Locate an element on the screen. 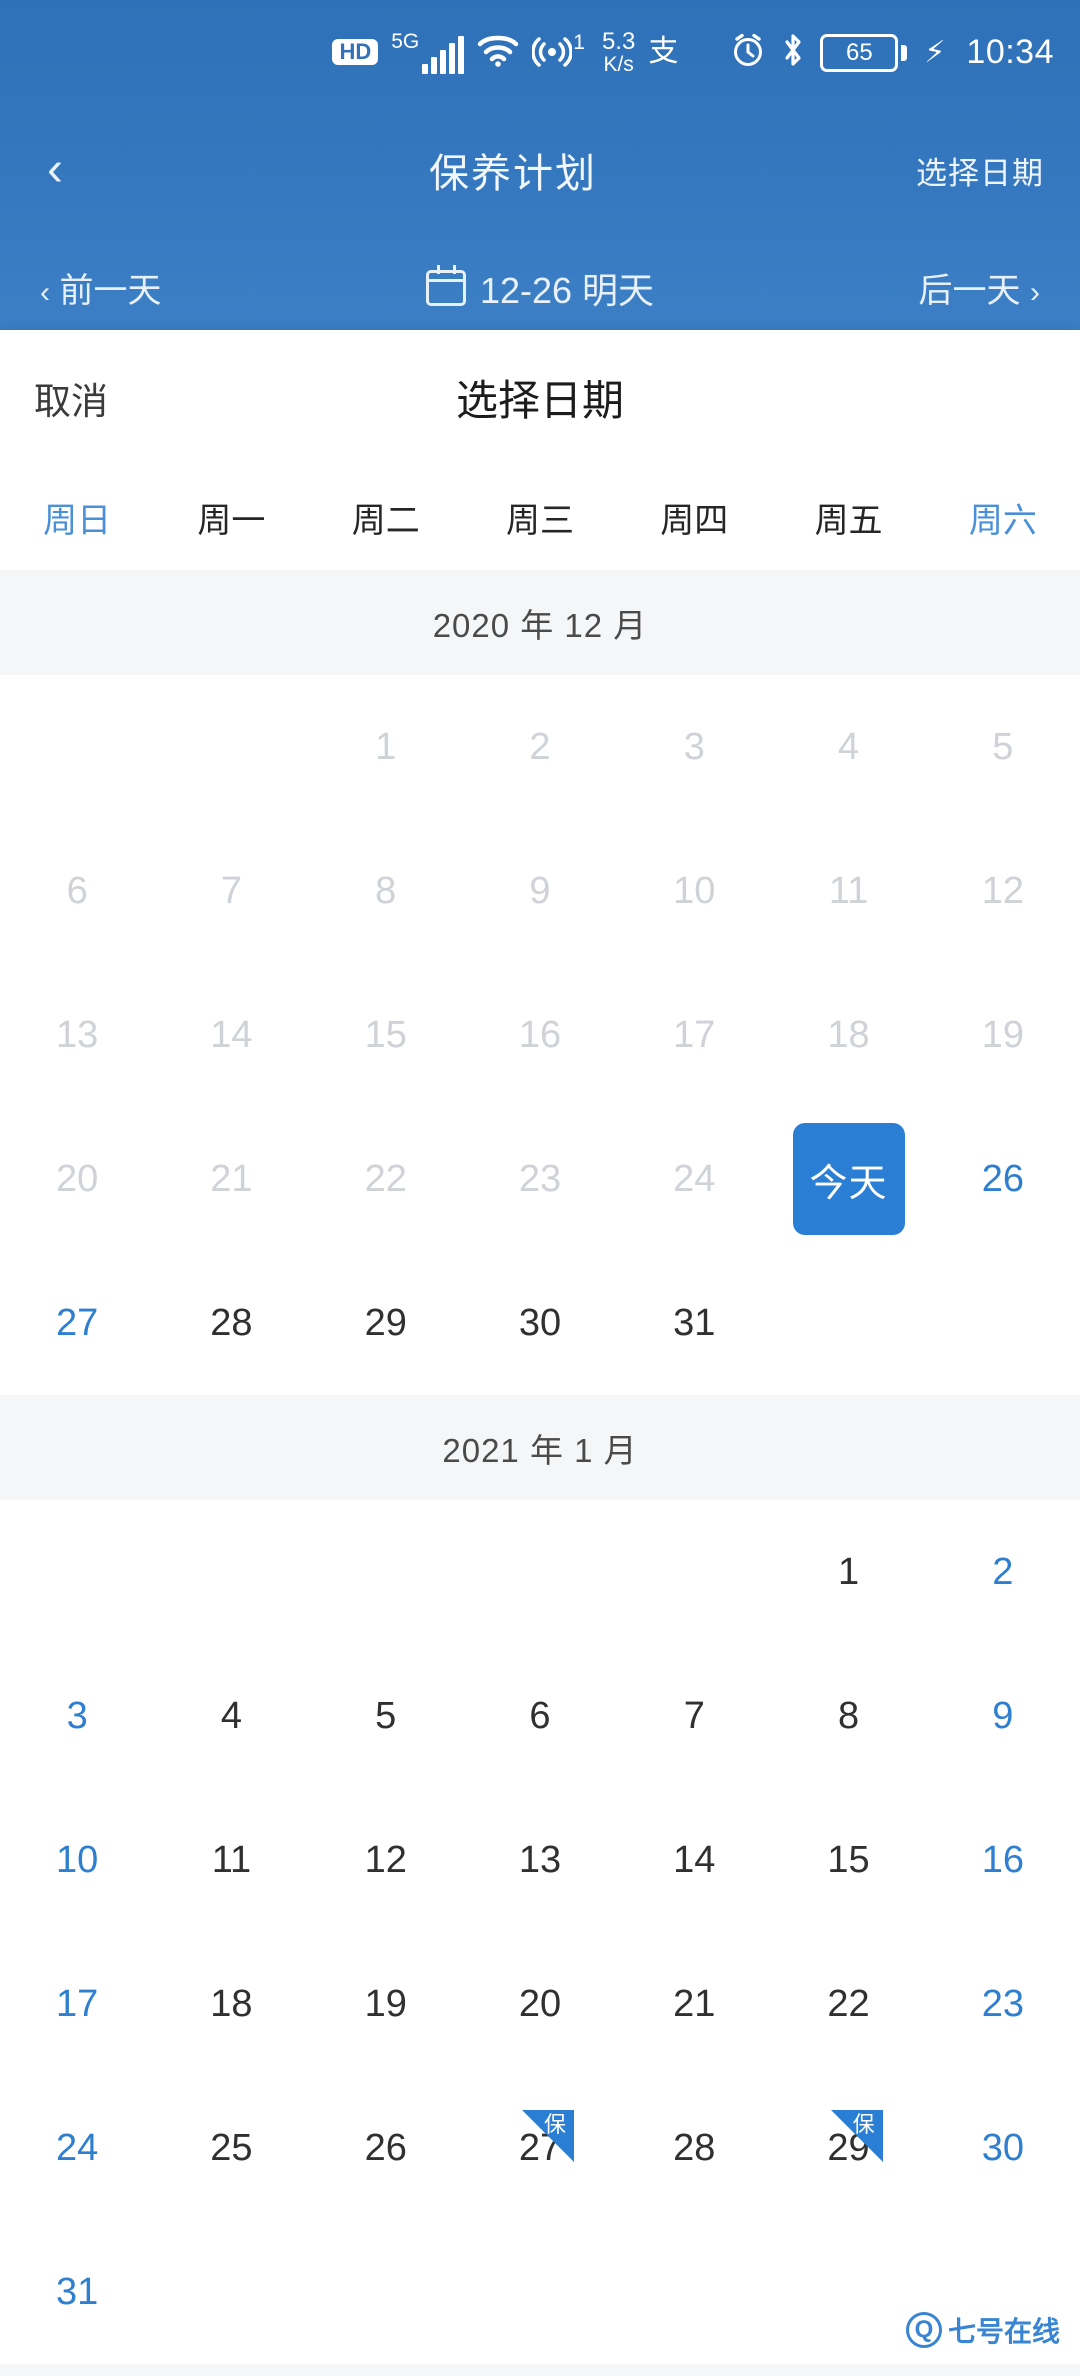 This screenshot has height=2376, width=1080. day-cell-inner: 14 is located at coordinates (694, 1860).